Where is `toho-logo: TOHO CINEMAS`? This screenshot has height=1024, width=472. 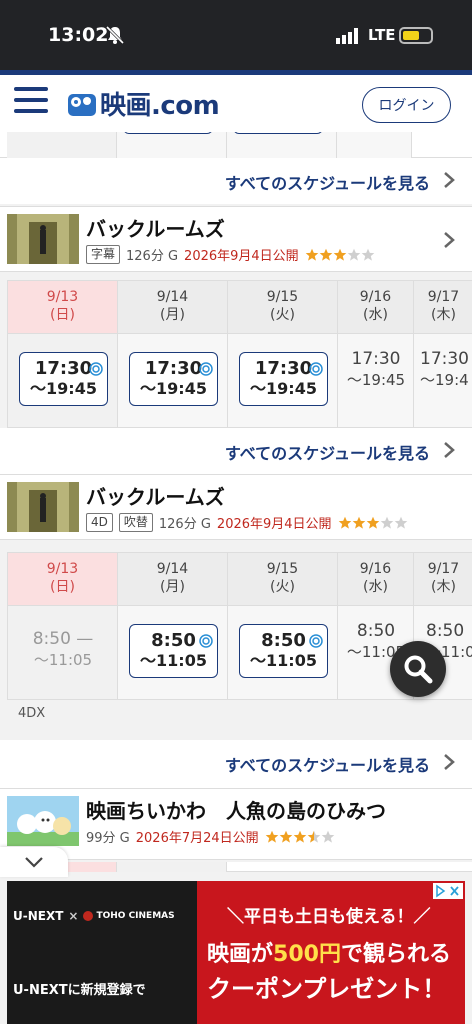 toho-logo: TOHO CINEMAS is located at coordinates (135, 916).